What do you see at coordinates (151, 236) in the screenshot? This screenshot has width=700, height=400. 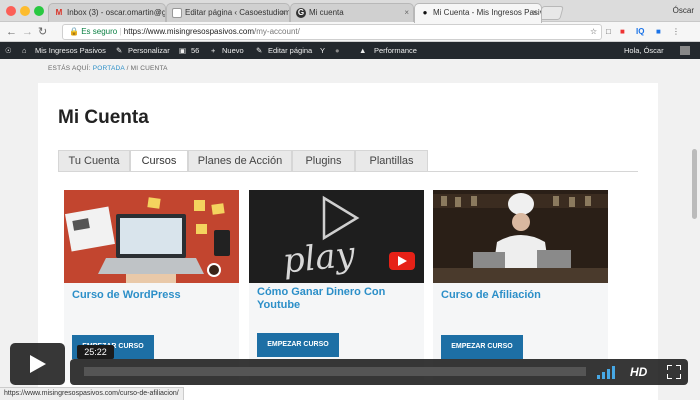 I see `course-thumbnail-wordpress` at bounding box center [151, 236].